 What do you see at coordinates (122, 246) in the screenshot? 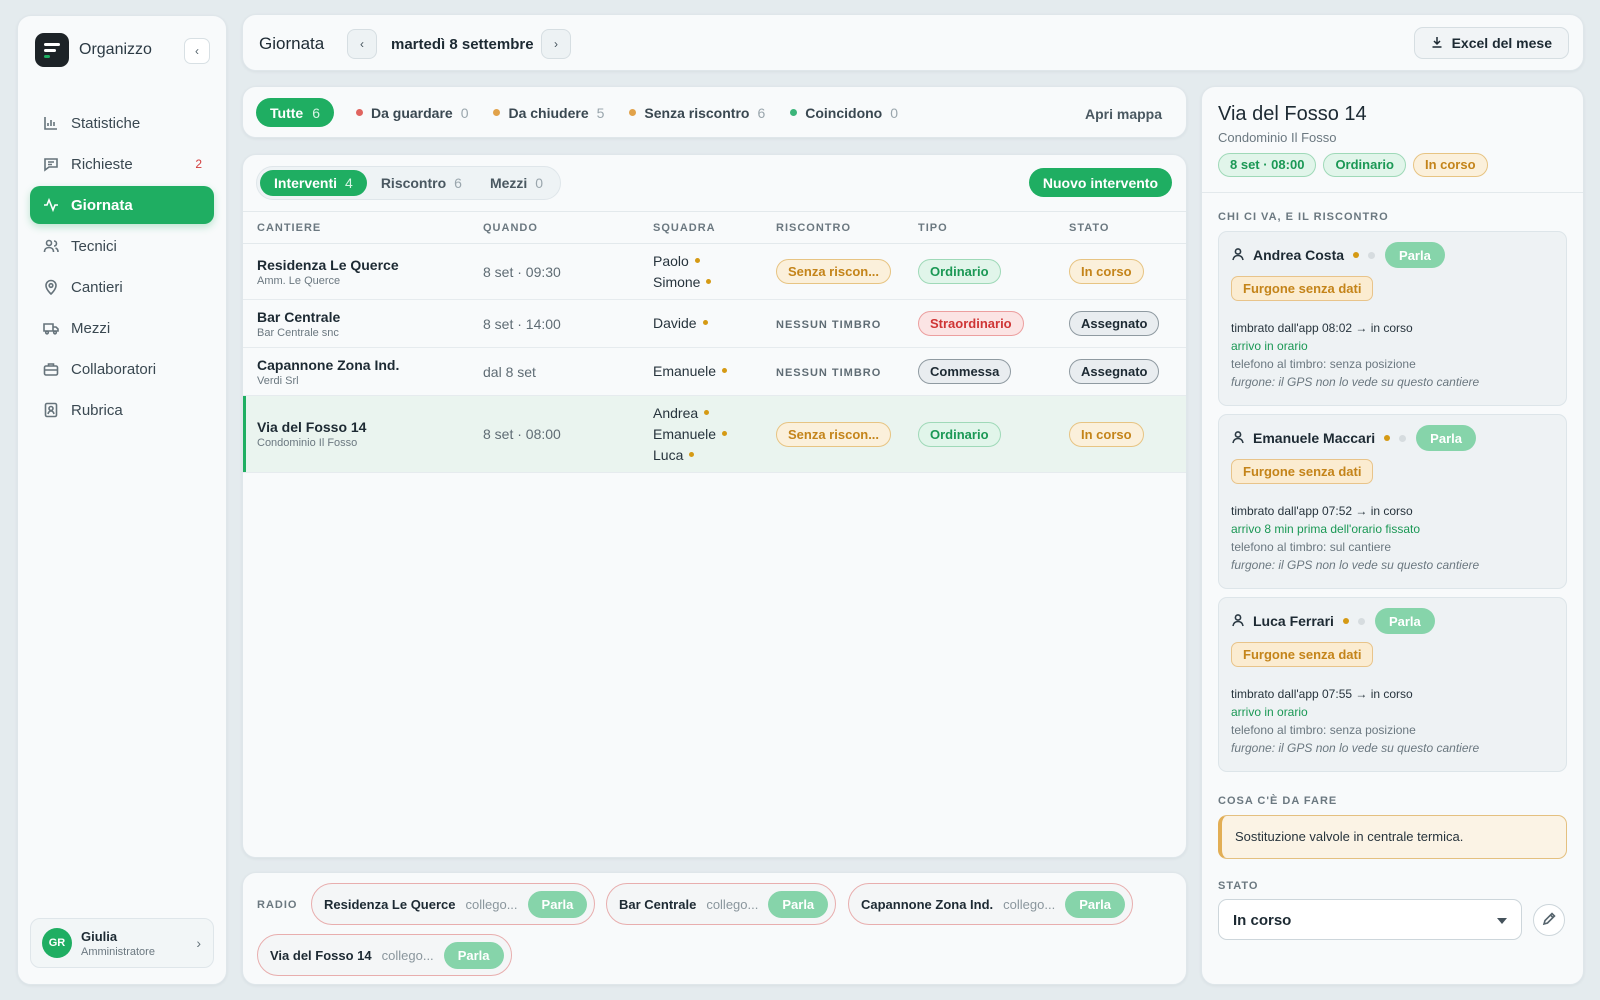
I see `sidebar-item-tecnici: Tecnici` at bounding box center [122, 246].